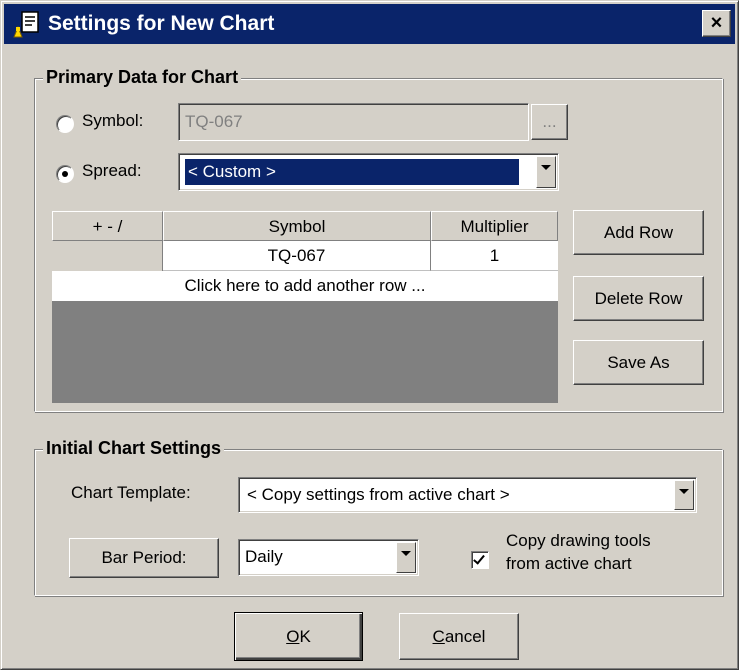 This screenshot has height=670, width=739. Describe the element at coordinates (378, 494) in the screenshot. I see `chart-template-value: < Copy settings from active chart >` at that location.